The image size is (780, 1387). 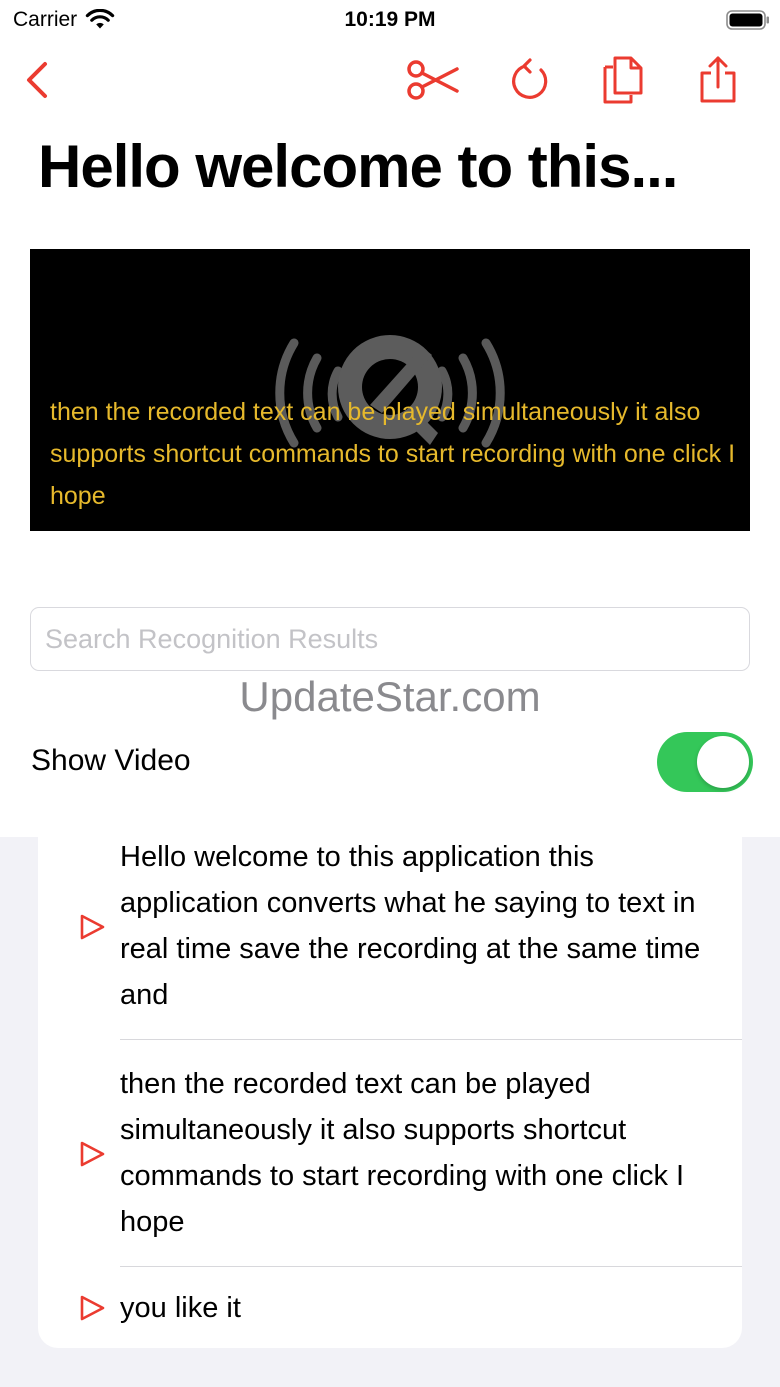 What do you see at coordinates (180, 1308) in the screenshot?
I see `result-text: you like it` at bounding box center [180, 1308].